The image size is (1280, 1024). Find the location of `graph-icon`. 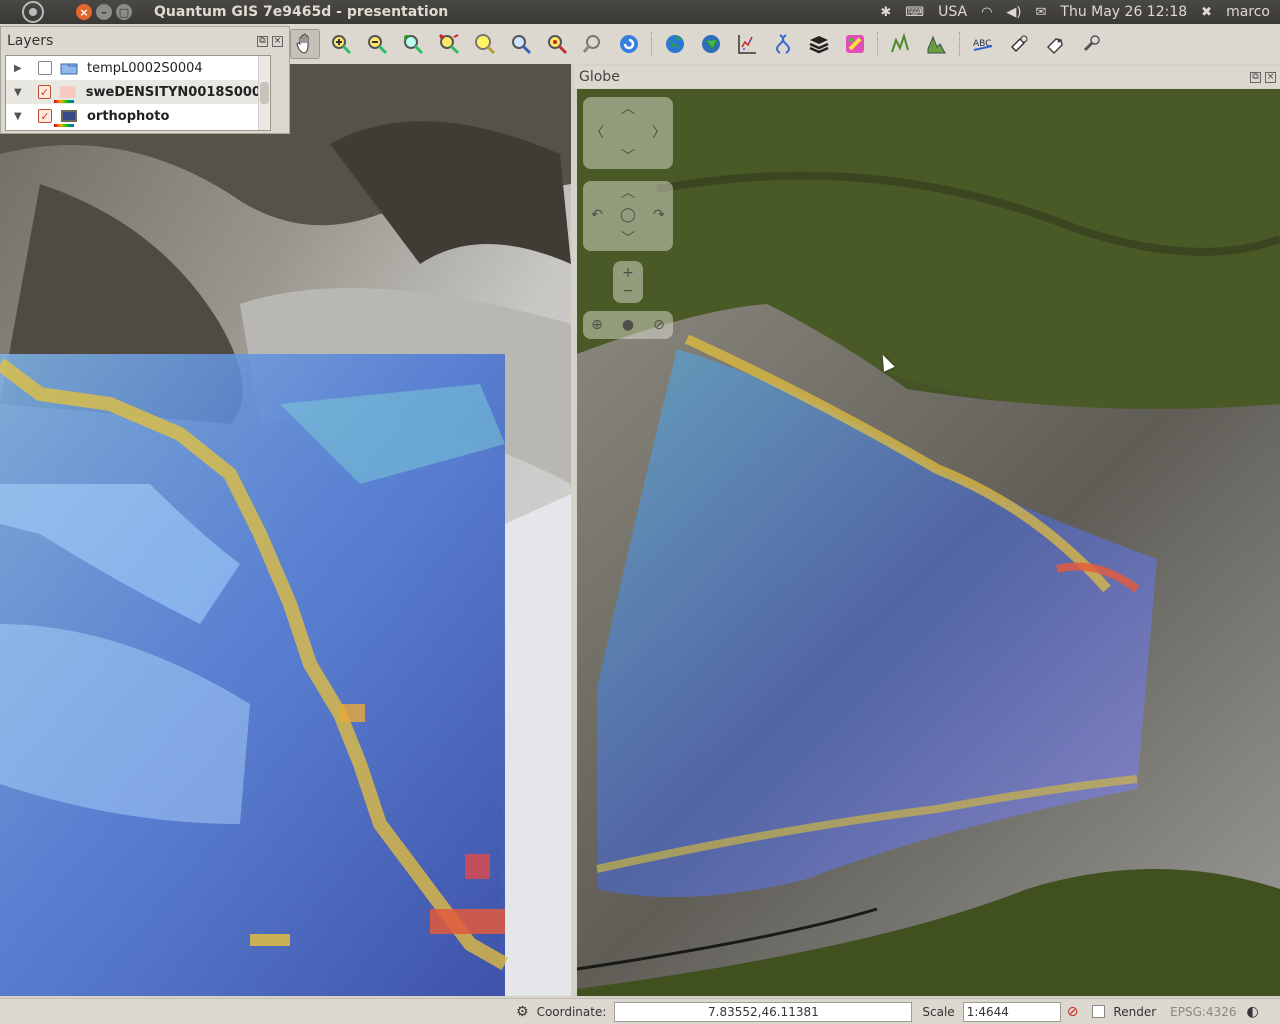

graph-icon is located at coordinates (901, 44).